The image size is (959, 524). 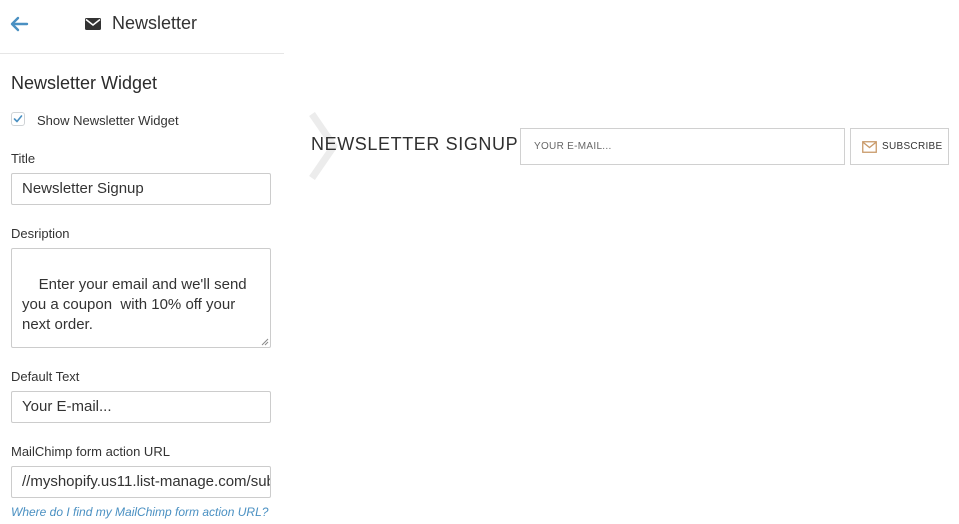 I want to click on sidebar-header: Newsletter, so click(x=142, y=27).